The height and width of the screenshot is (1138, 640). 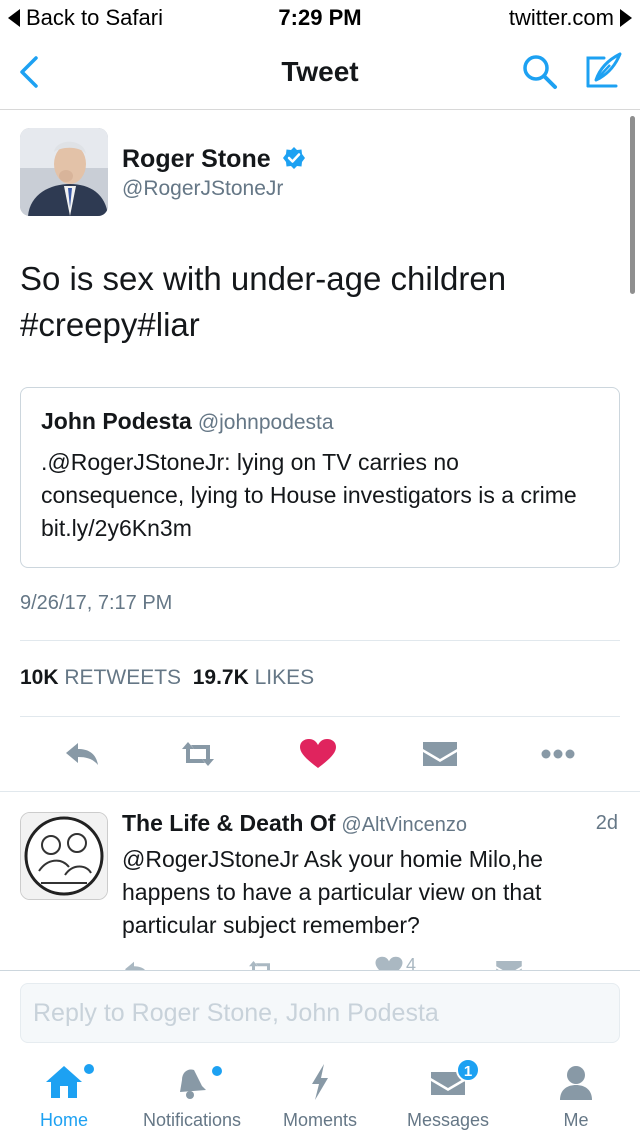 I want to click on reply-avatar-image, so click(x=64, y=856).